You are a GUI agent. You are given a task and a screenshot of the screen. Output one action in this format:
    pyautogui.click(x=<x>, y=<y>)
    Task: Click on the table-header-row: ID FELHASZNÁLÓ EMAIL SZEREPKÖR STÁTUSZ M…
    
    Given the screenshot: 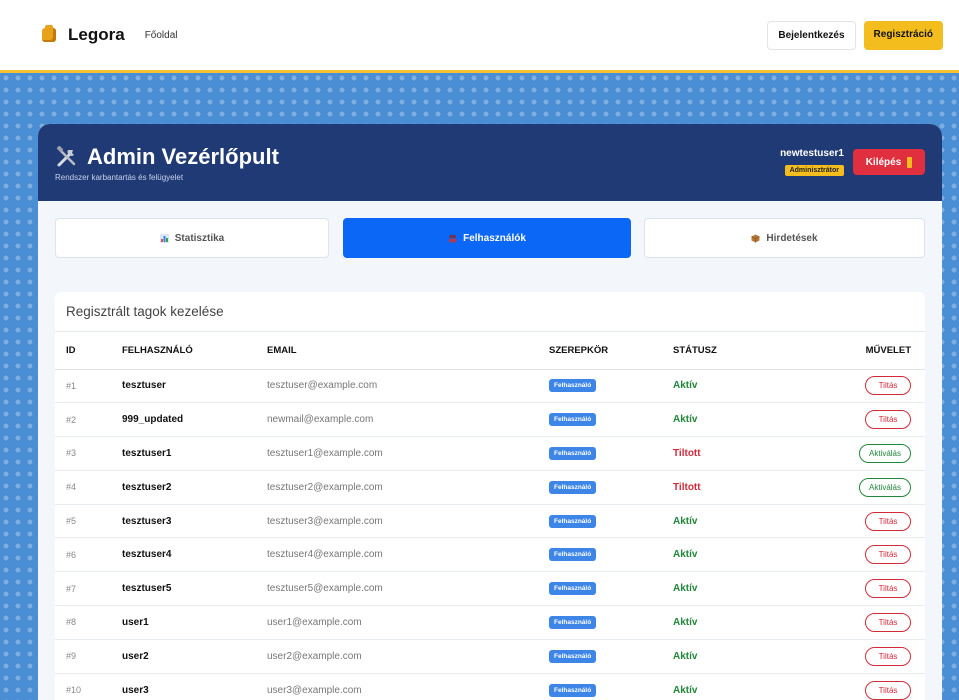 What is the action you would take?
    pyautogui.click(x=490, y=351)
    